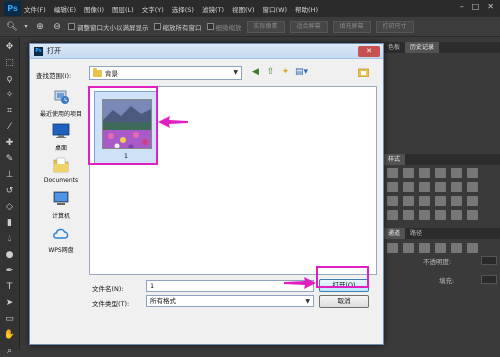 Image resolution: width=500 pixels, height=357 pixels. Describe the element at coordinates (394, 233) in the screenshot. I see `tab-channels: 通道` at that location.